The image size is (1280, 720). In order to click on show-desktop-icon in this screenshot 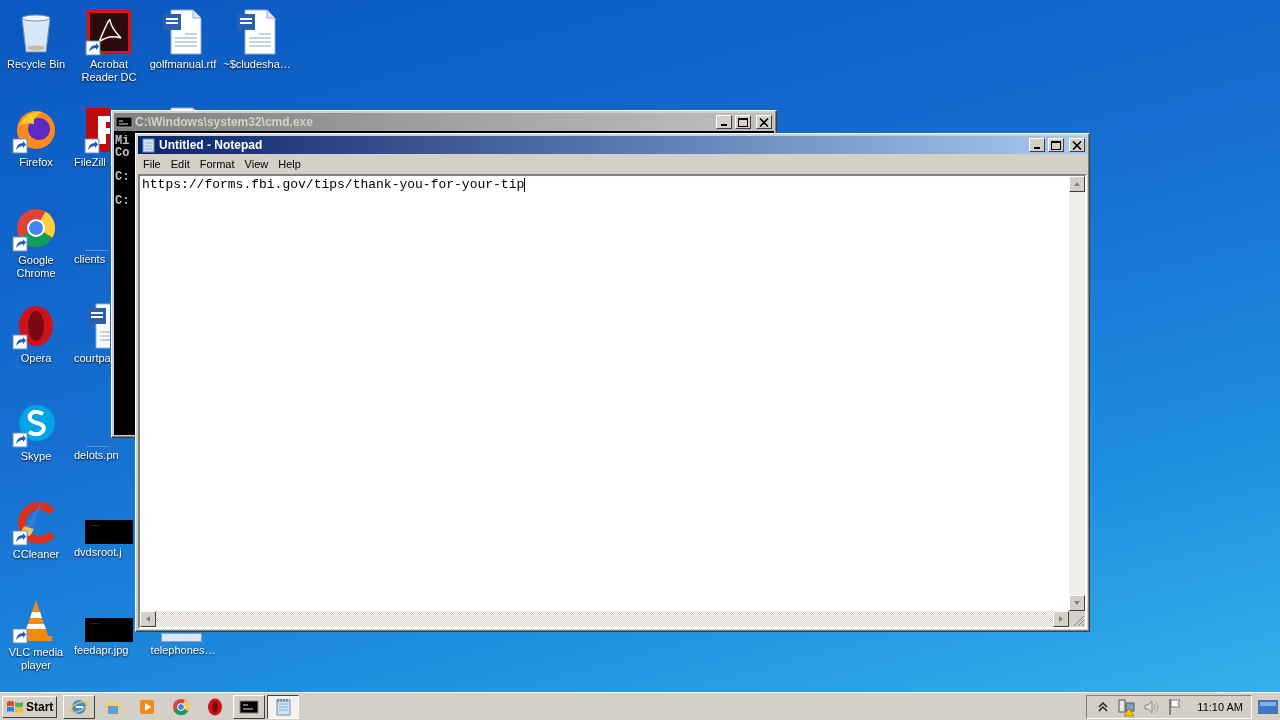, I will do `click(1268, 707)`.